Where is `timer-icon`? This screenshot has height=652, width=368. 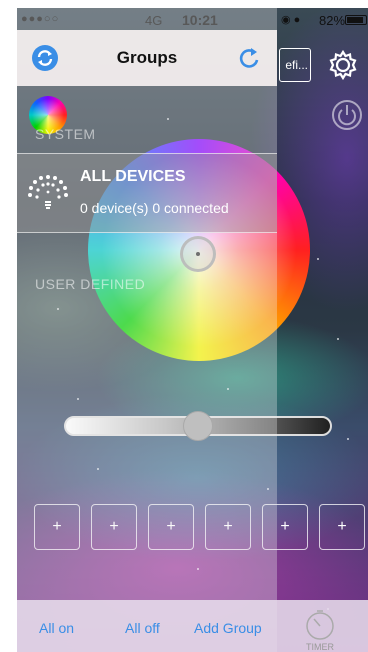 timer-icon is located at coordinates (320, 625).